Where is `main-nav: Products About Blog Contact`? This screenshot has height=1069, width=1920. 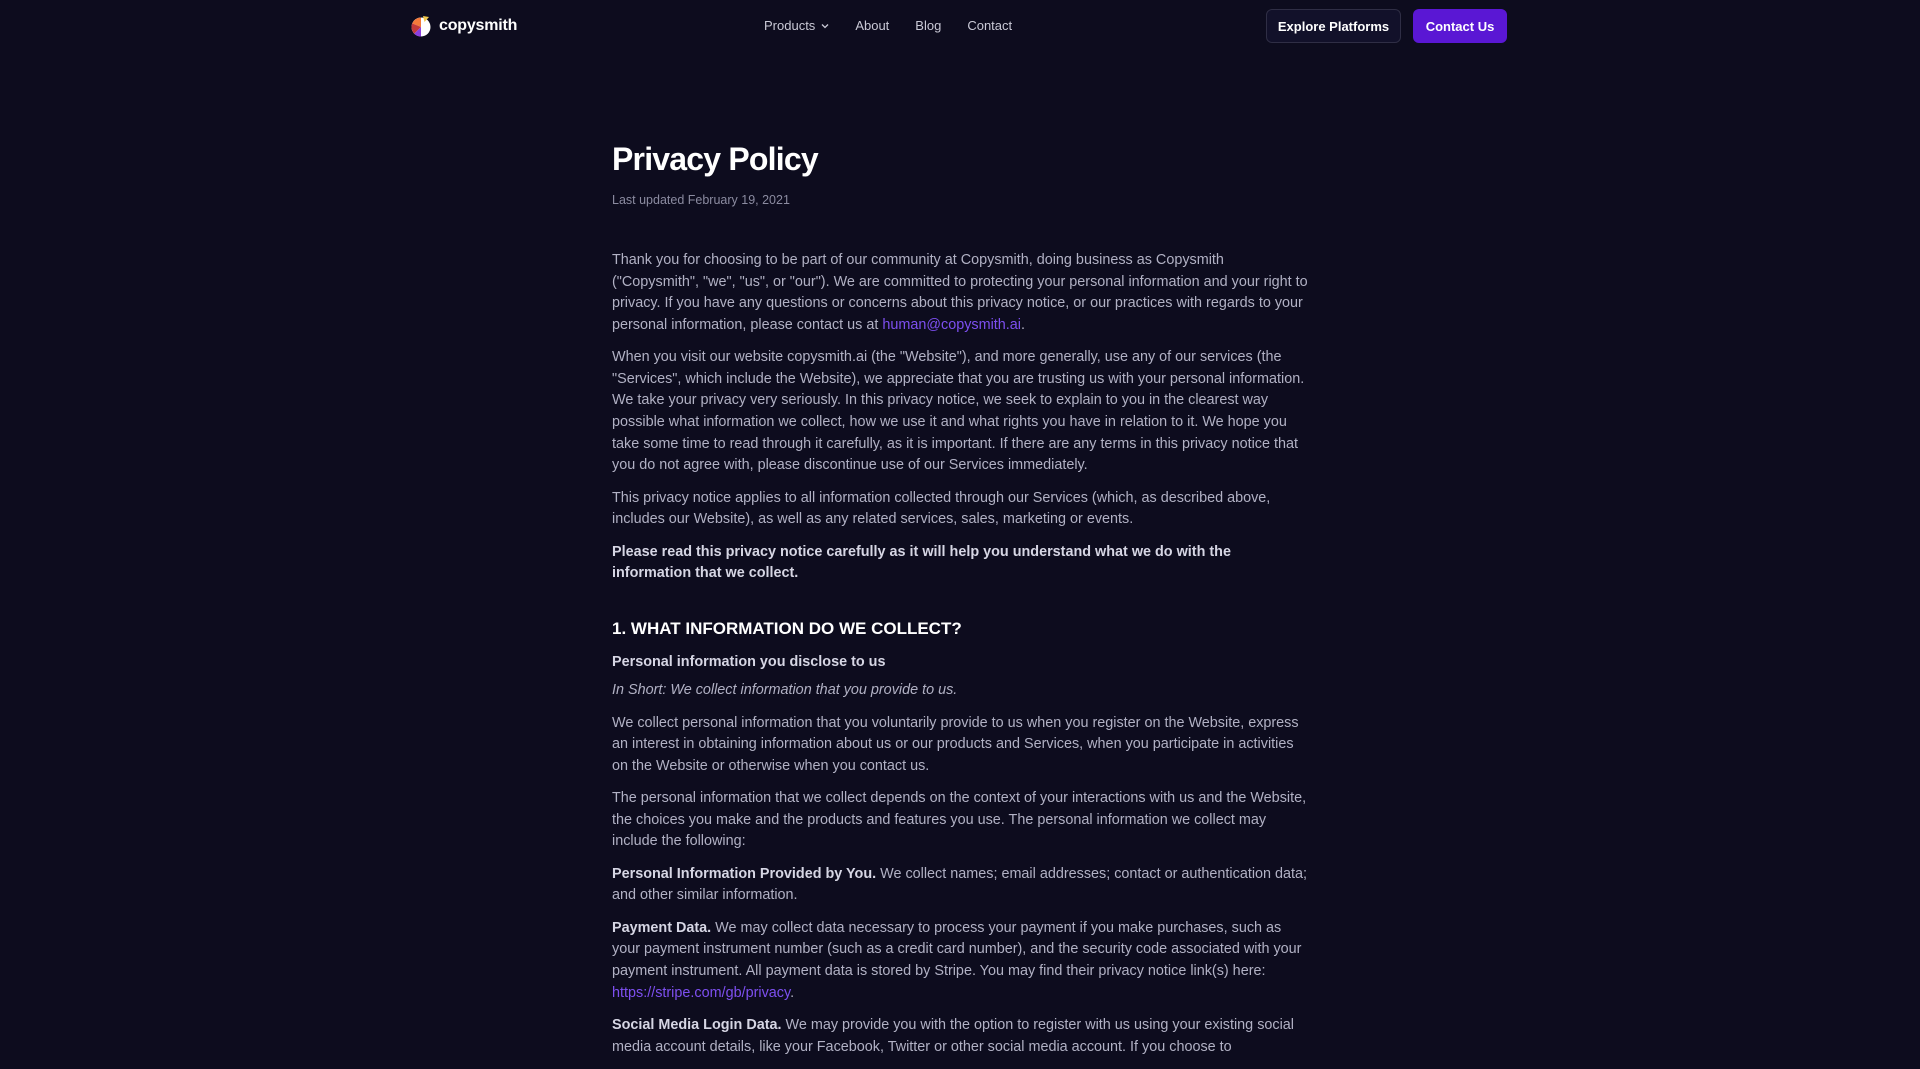 main-nav: Products About Blog Contact is located at coordinates (888, 26).